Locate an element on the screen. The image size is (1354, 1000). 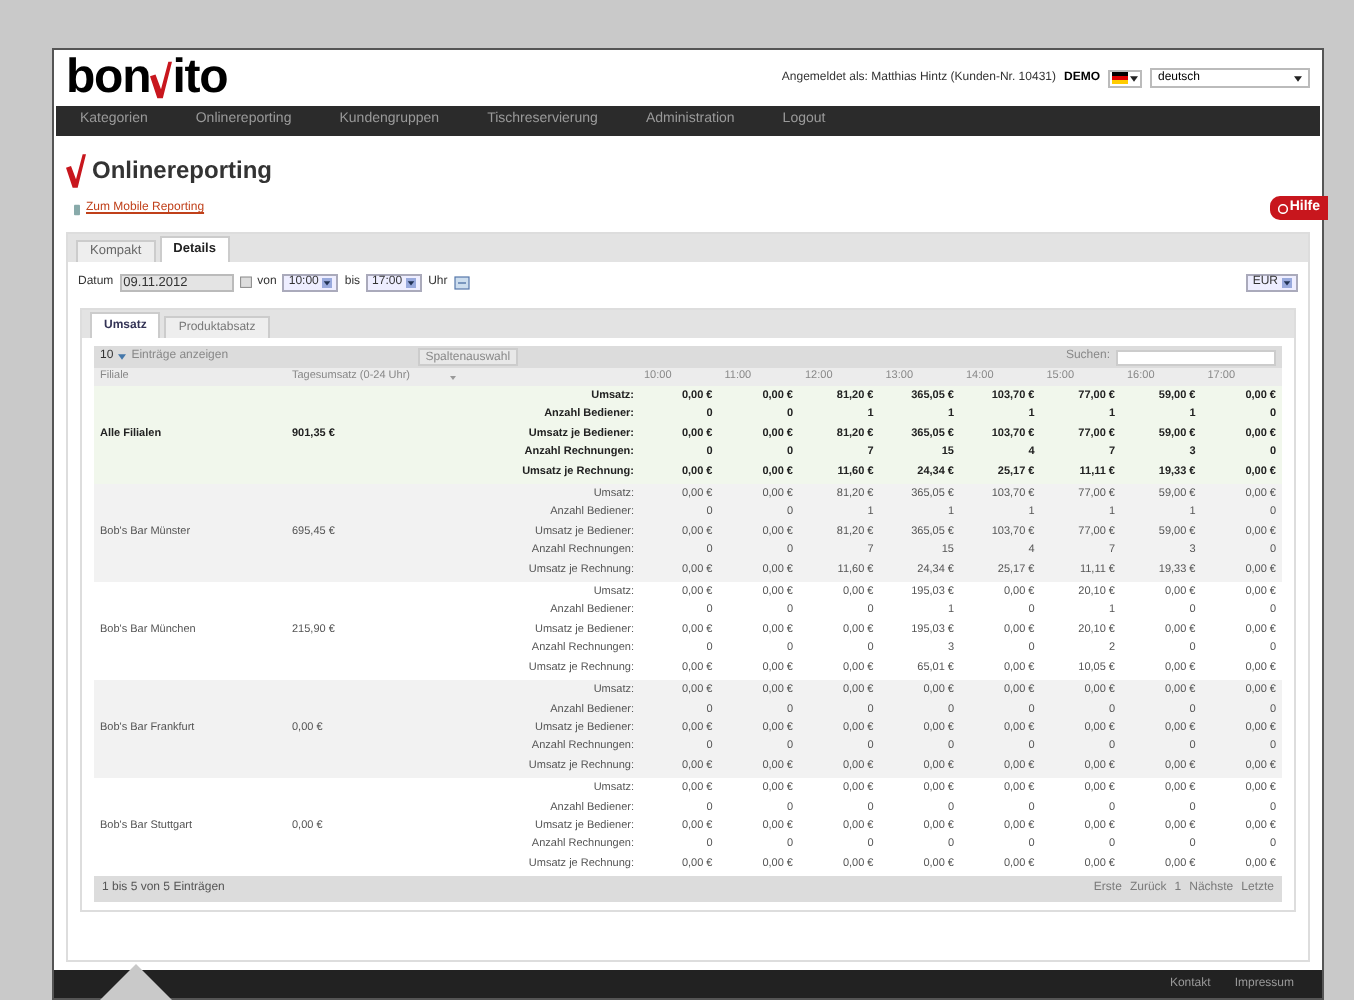
flag-dropdown is located at coordinates (1125, 78).